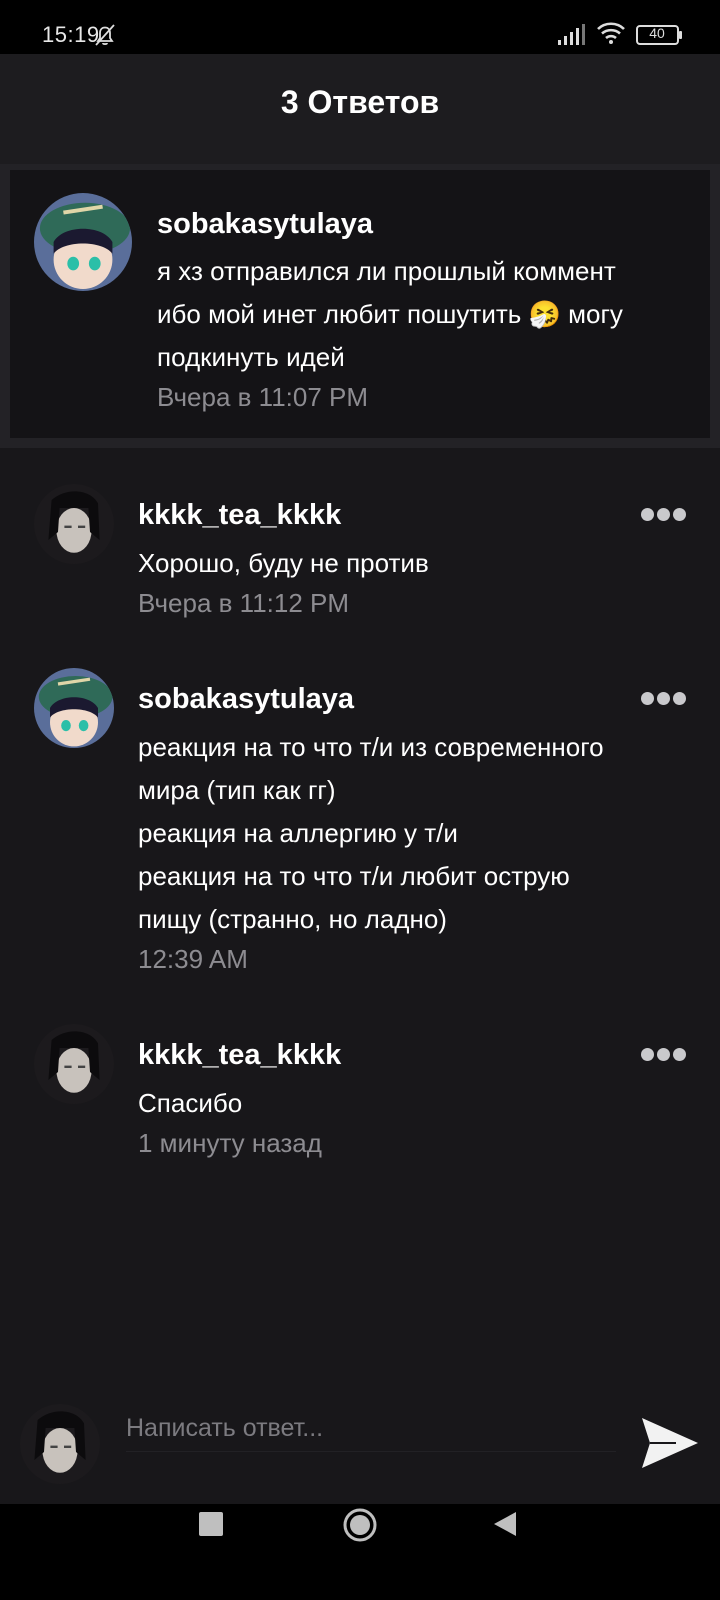 The height and width of the screenshot is (1600, 720). Describe the element at coordinates (360, 102) in the screenshot. I see `page-title: 3 Ответов` at that location.